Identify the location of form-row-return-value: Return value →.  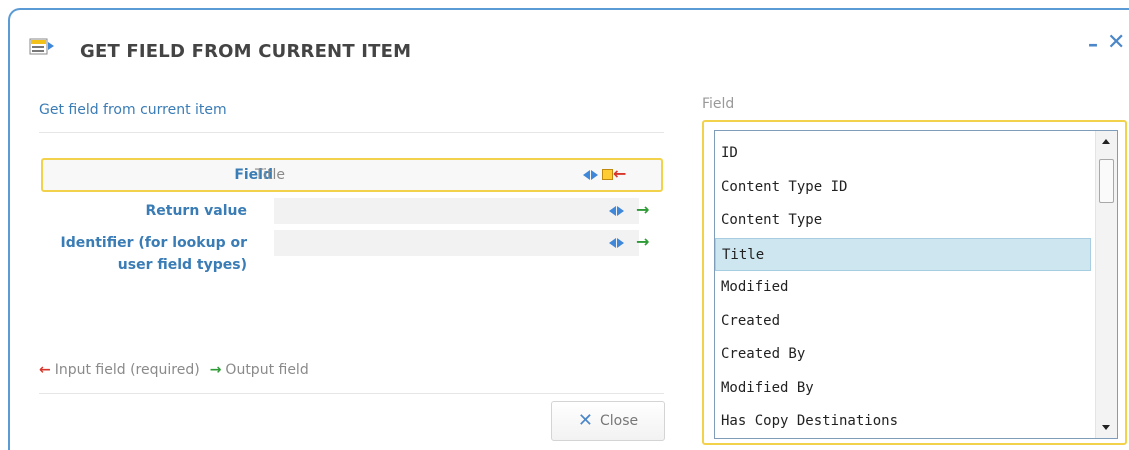
(351, 212).